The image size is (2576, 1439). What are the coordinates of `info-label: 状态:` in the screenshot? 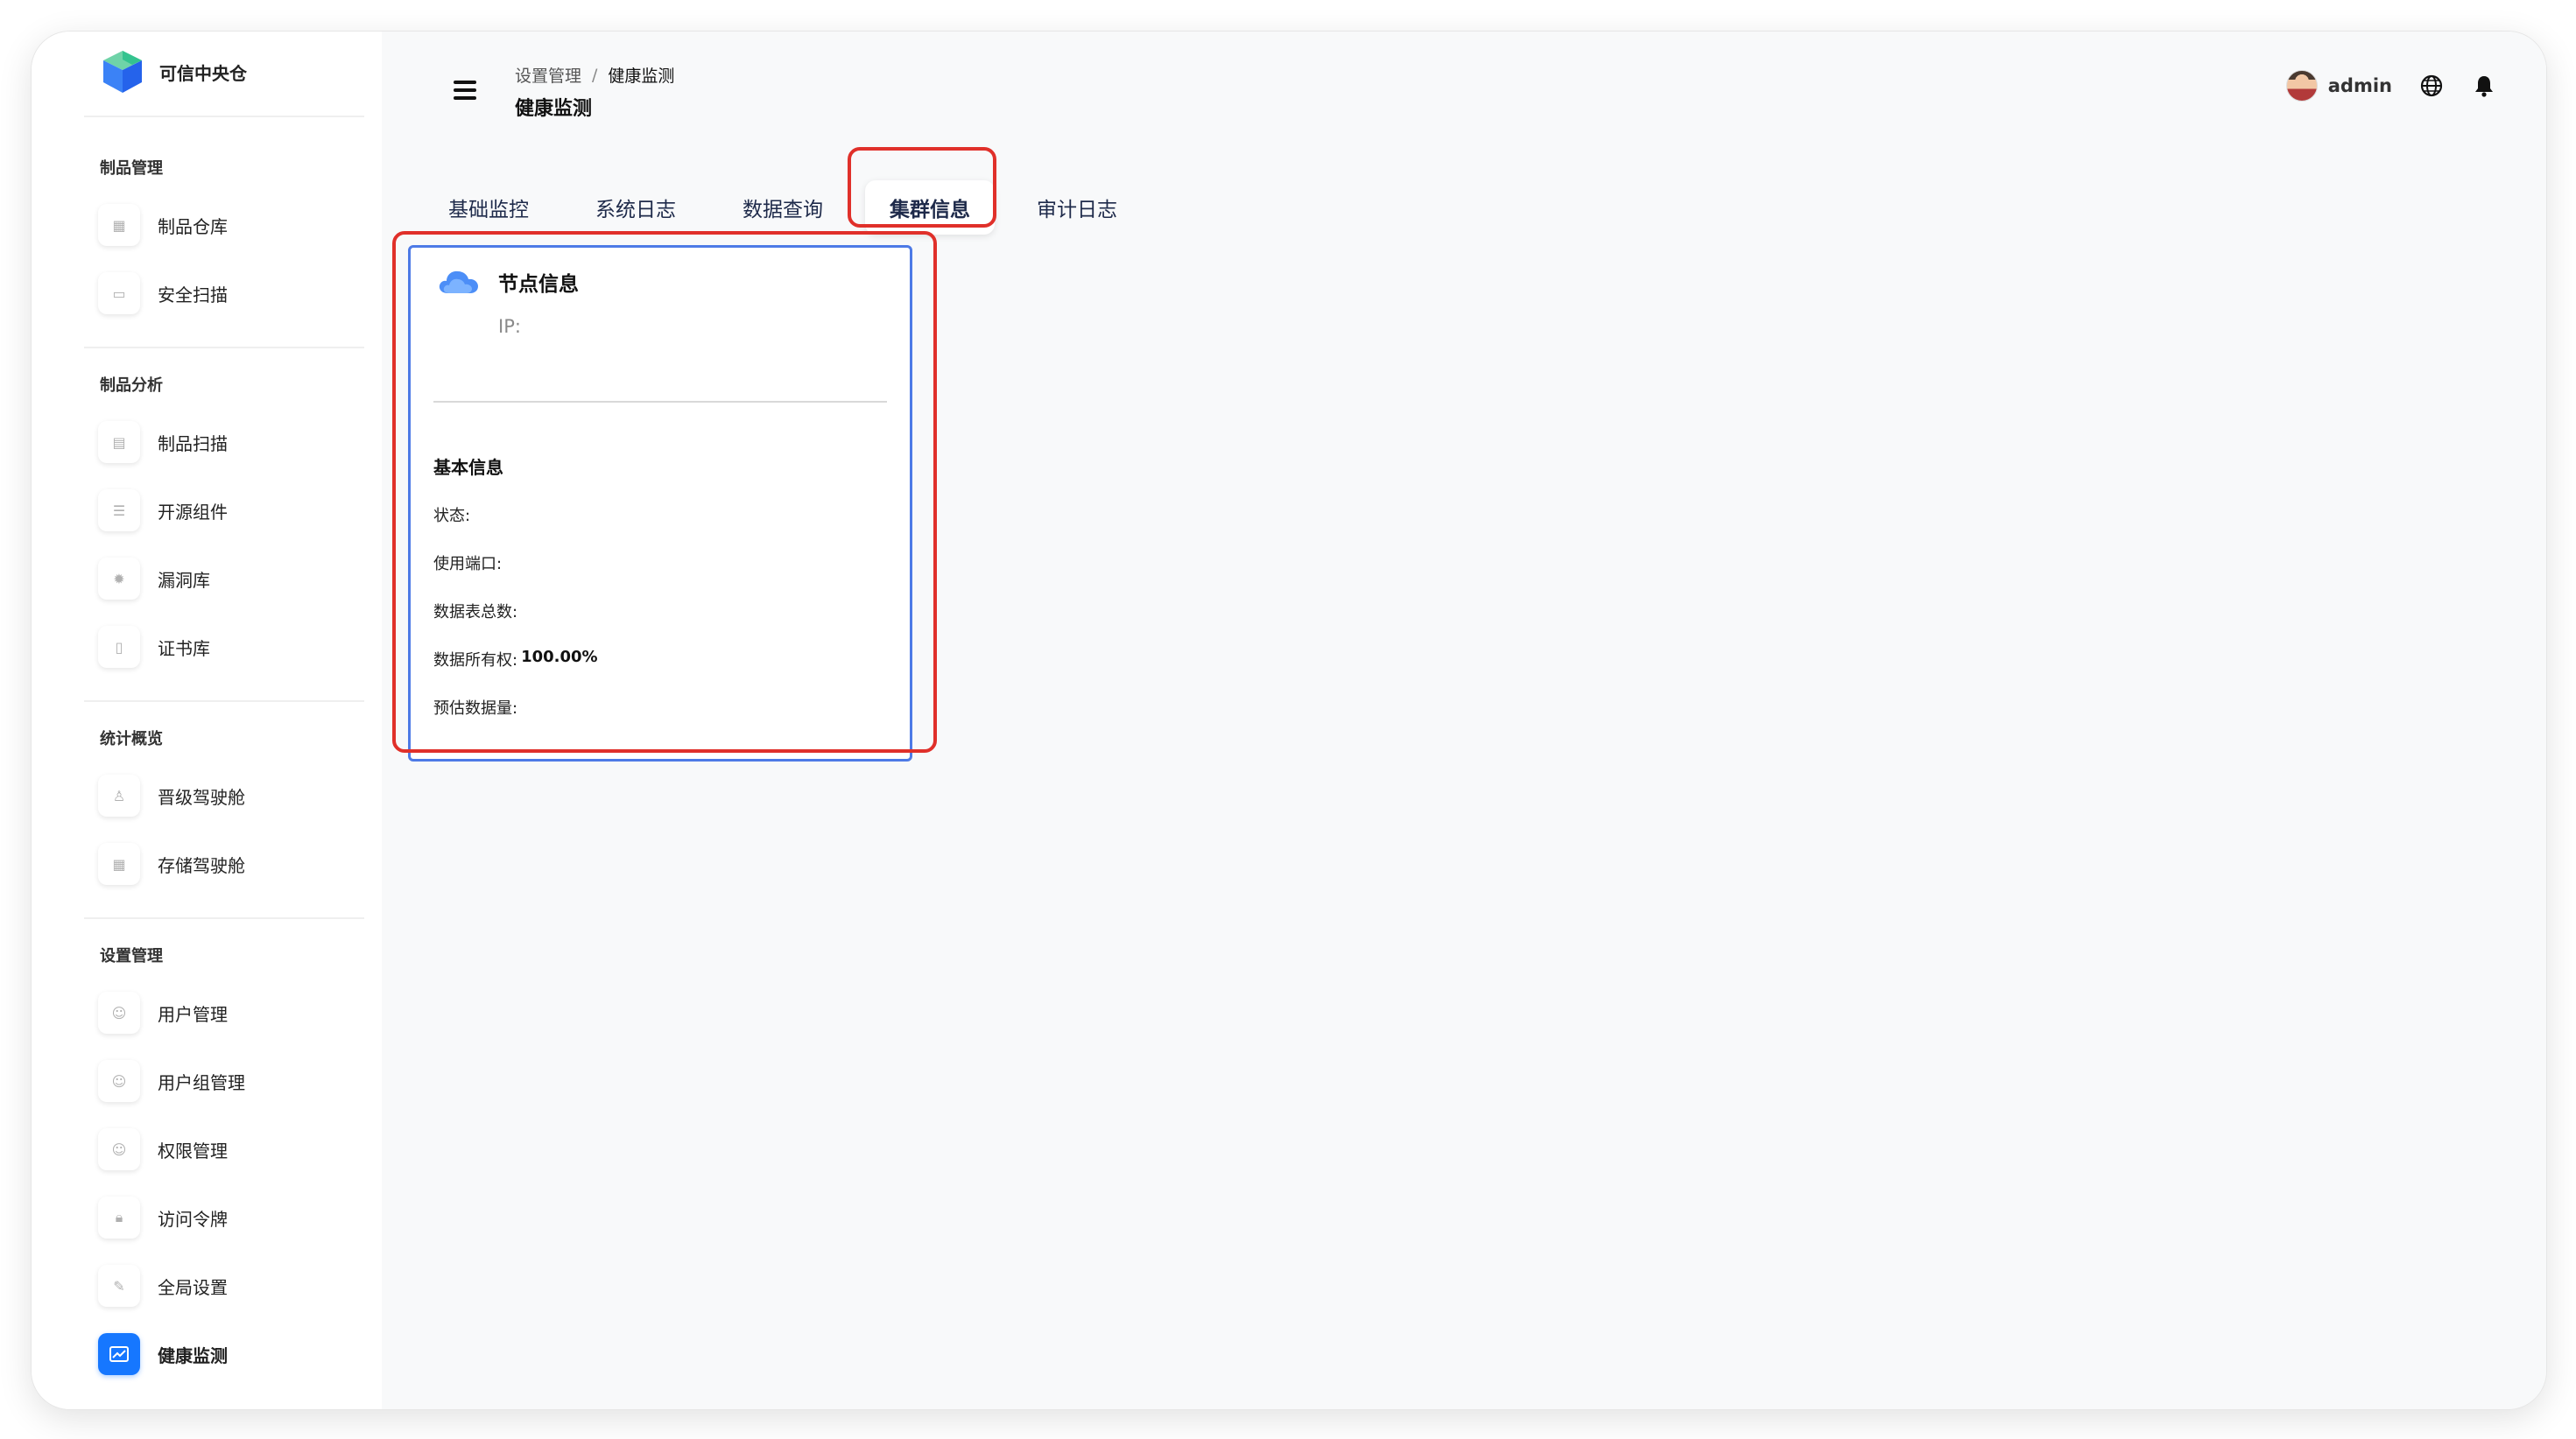 It's located at (452, 516).